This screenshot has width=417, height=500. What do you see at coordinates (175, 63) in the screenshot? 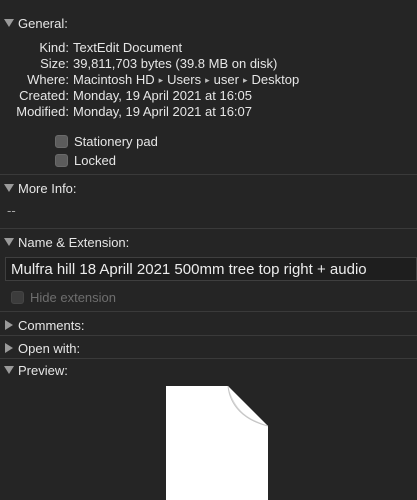
I see `size-value: 39,811,703 bytes (39.8 MB on disk)` at bounding box center [175, 63].